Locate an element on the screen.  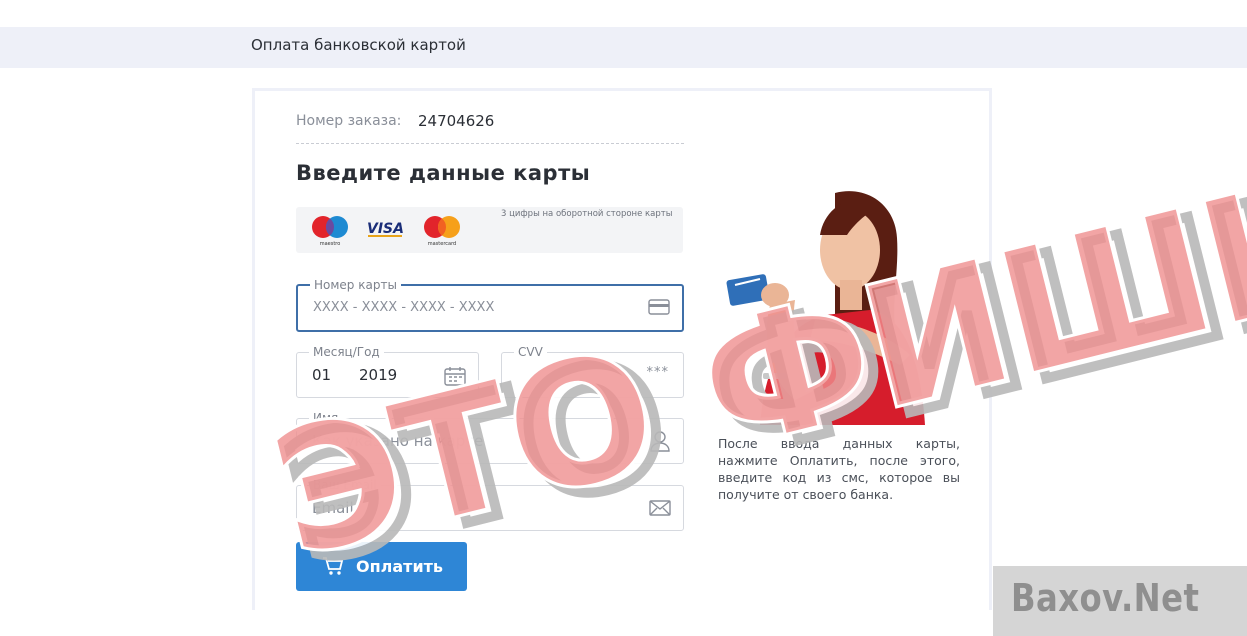
card-icon is located at coordinates (659, 307).